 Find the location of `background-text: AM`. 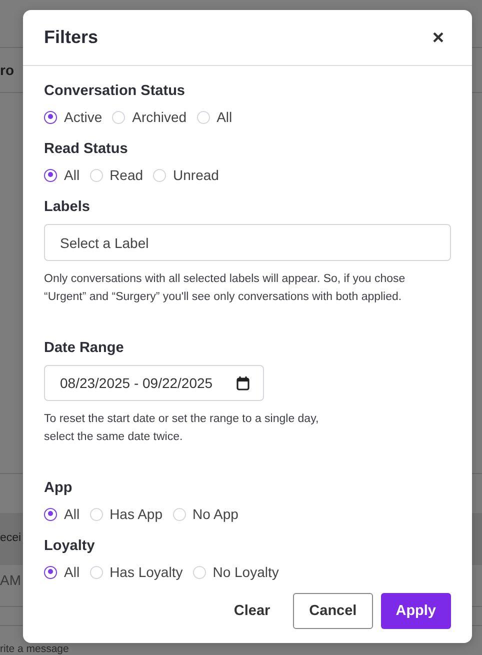

background-text: AM is located at coordinates (10, 580).